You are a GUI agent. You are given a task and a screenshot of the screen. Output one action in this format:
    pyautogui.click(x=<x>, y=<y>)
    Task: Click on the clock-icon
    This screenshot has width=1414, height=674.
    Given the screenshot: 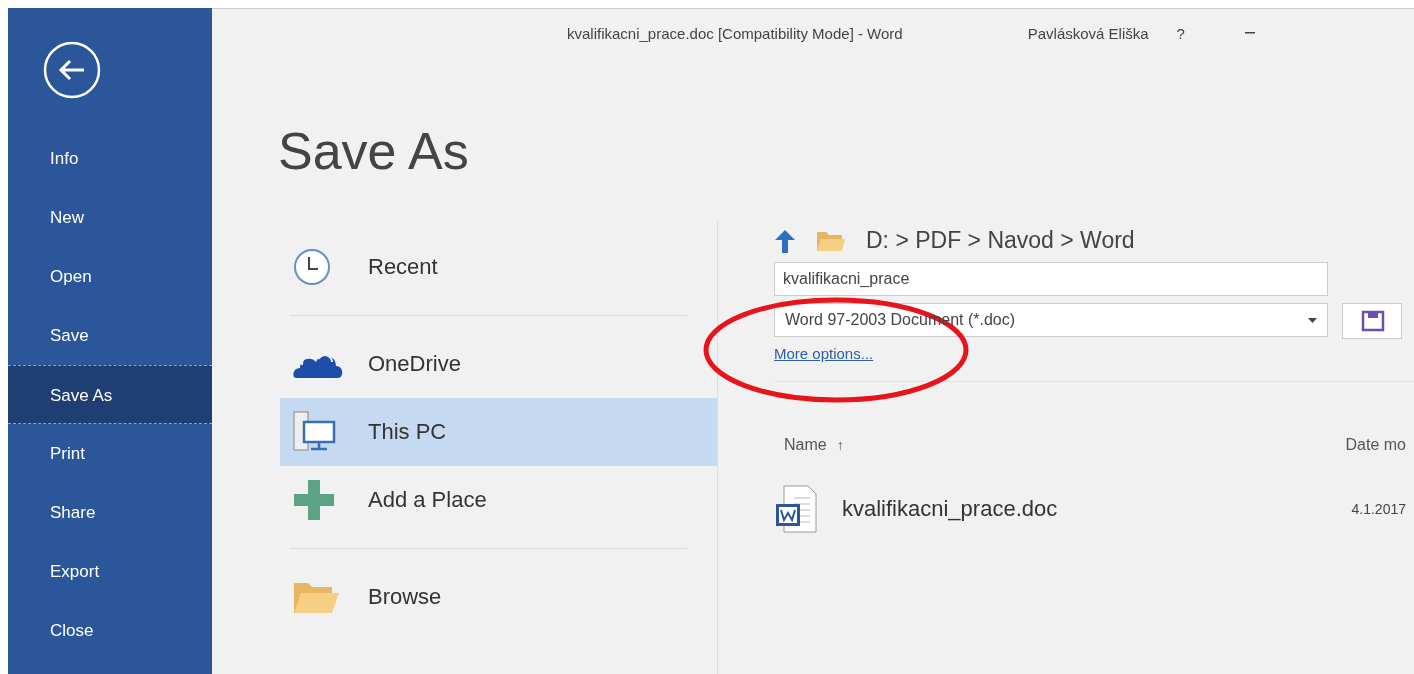 What is the action you would take?
    pyautogui.click(x=312, y=267)
    